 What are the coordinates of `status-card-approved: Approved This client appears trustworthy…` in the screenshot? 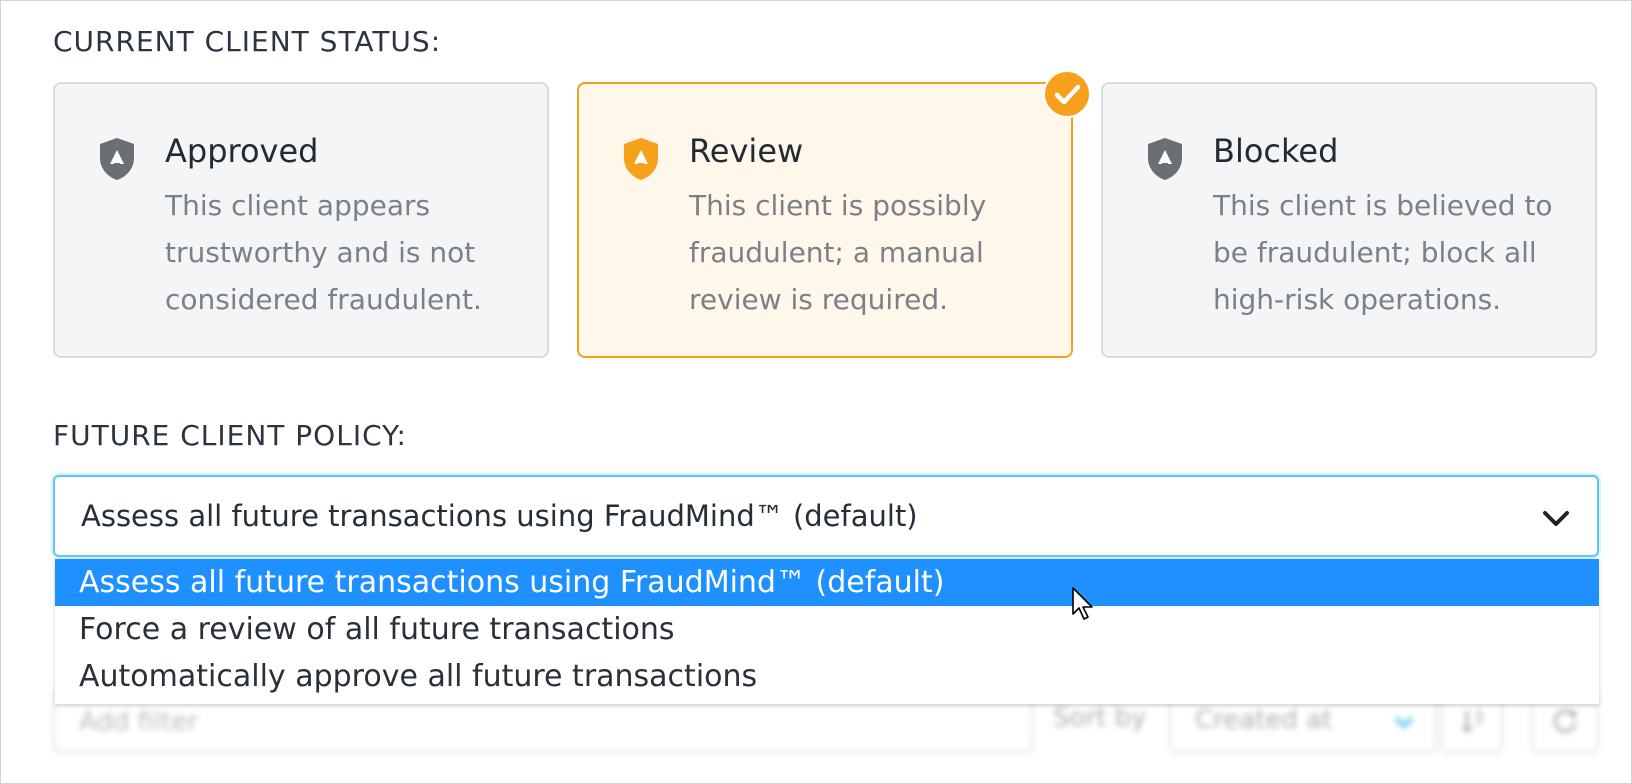 It's located at (301, 220).